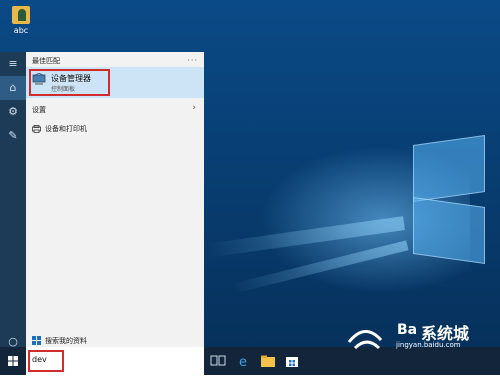  I want to click on best-match-subtitle: 控制面板, so click(63, 89).